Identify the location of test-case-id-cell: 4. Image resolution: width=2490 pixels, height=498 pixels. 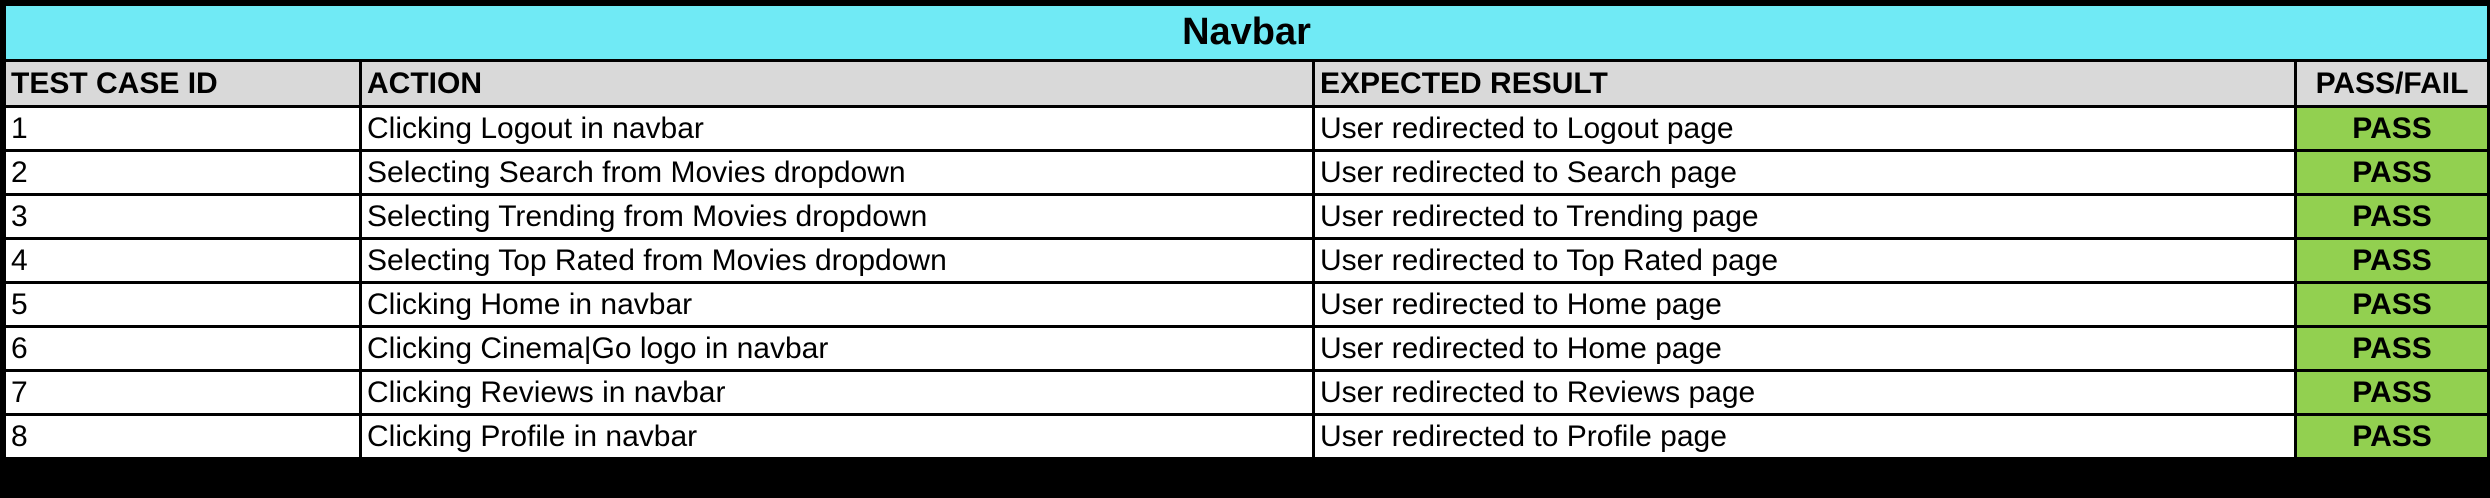
(182, 260).